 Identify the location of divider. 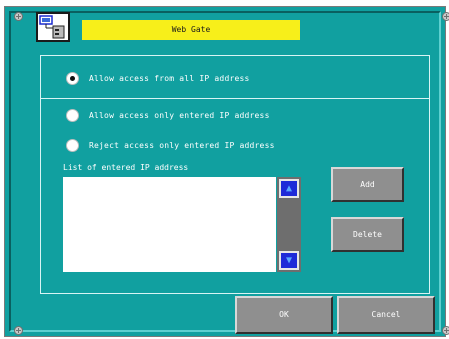
(235, 98).